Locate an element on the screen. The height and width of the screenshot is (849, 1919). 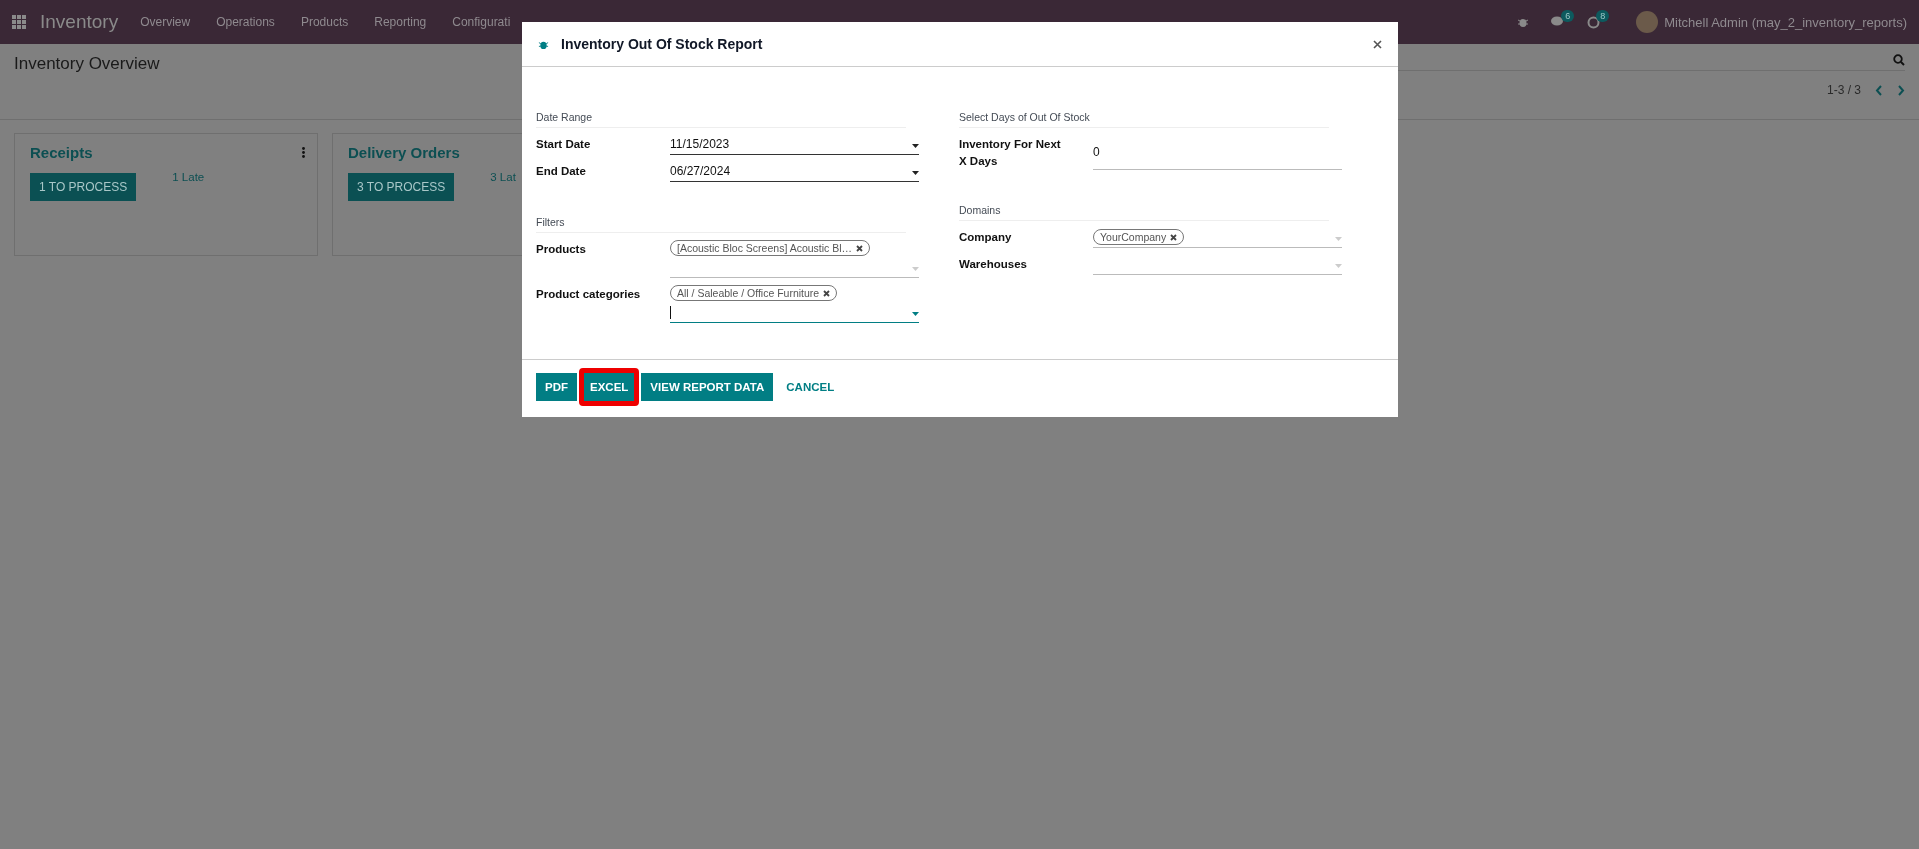
late-link: 1 Late is located at coordinates (188, 177).